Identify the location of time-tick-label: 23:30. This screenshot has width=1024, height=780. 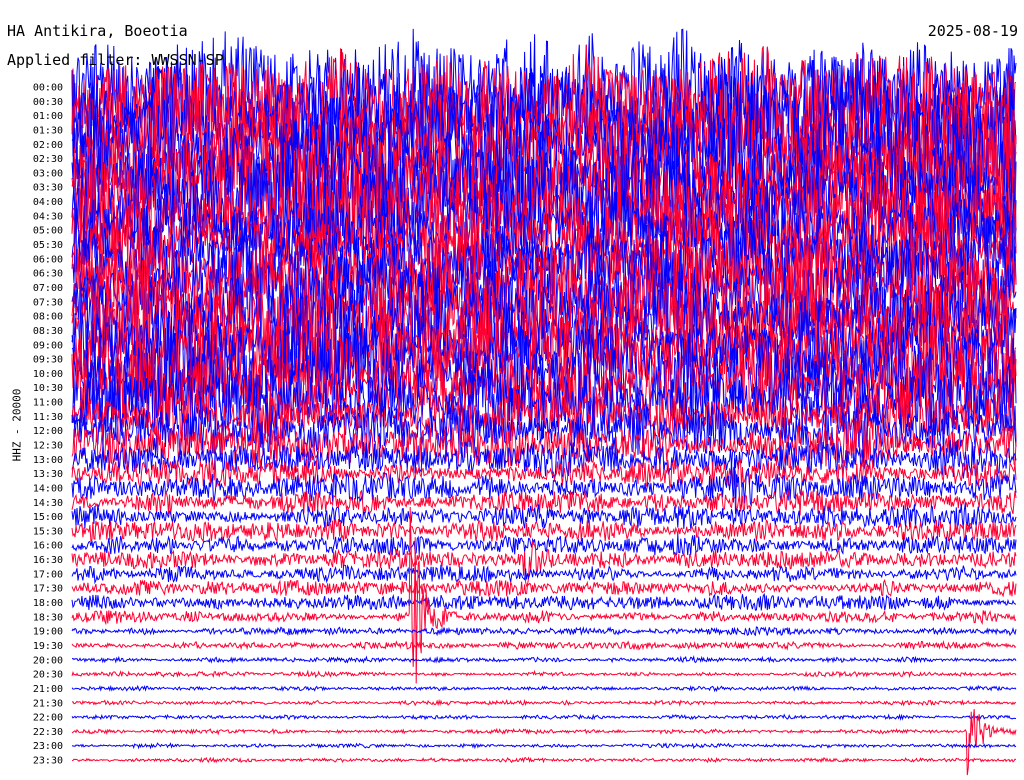
(48, 761).